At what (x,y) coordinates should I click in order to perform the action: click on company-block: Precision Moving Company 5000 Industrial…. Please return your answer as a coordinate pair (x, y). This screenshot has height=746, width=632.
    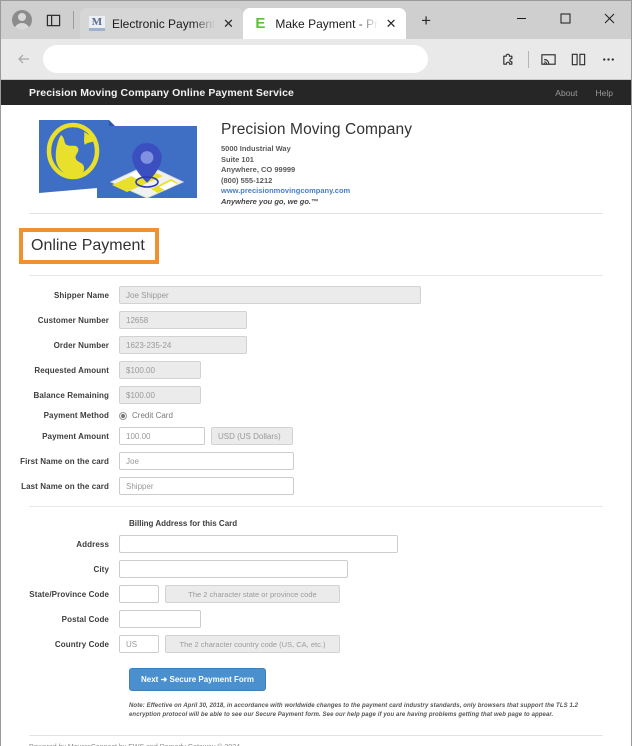
    Looking at the image, I should click on (316, 156).